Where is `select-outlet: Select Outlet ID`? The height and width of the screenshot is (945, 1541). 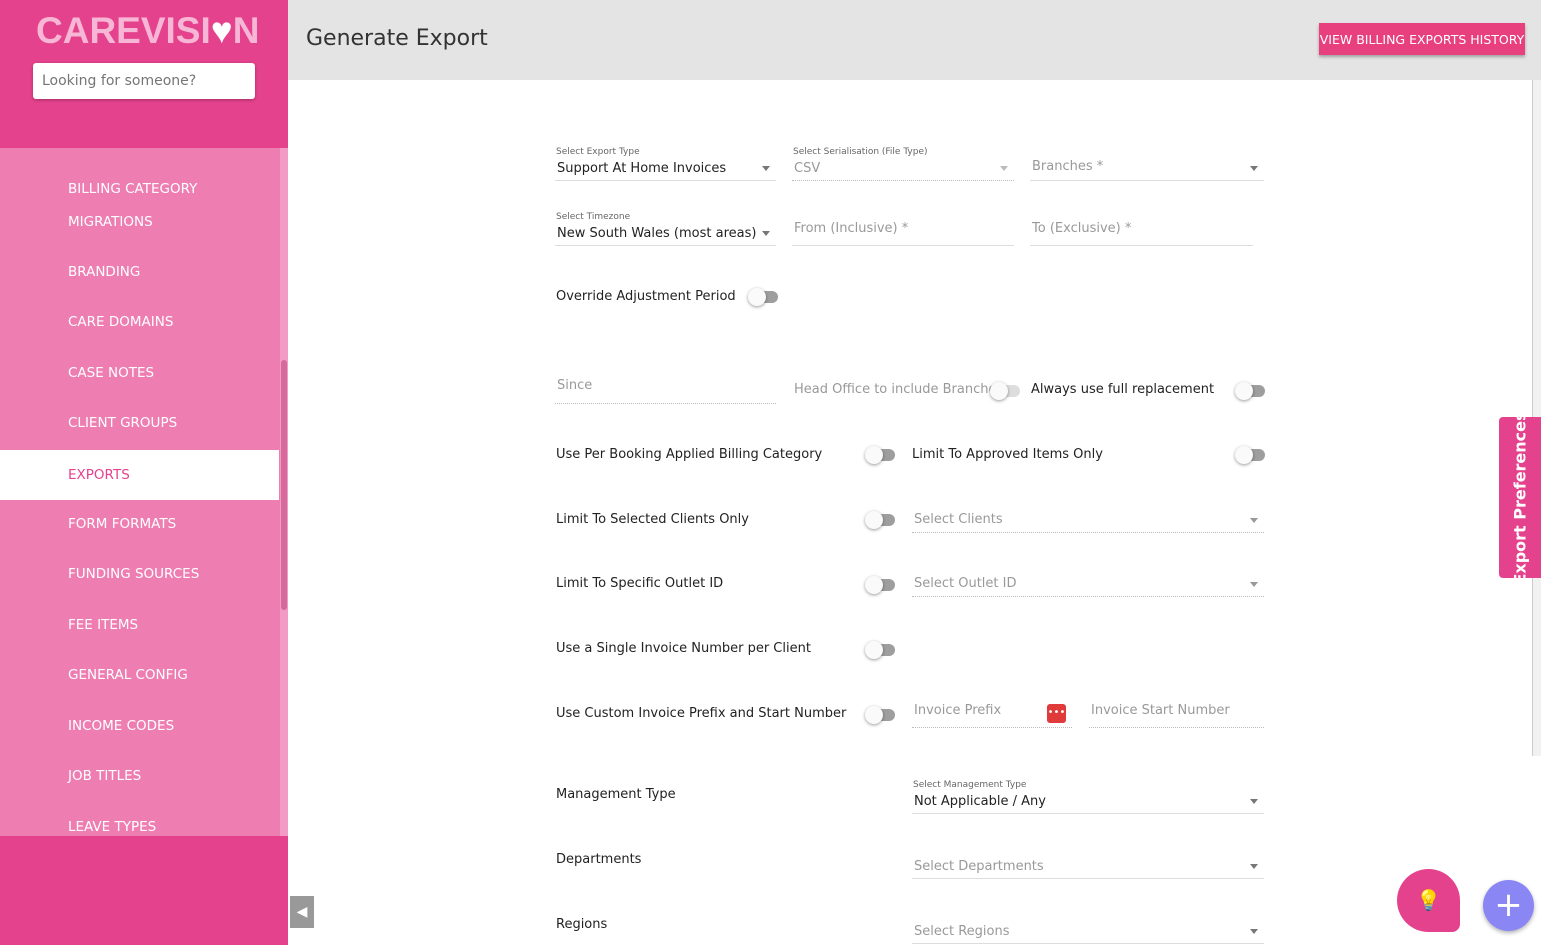 select-outlet: Select Outlet ID is located at coordinates (1088, 583).